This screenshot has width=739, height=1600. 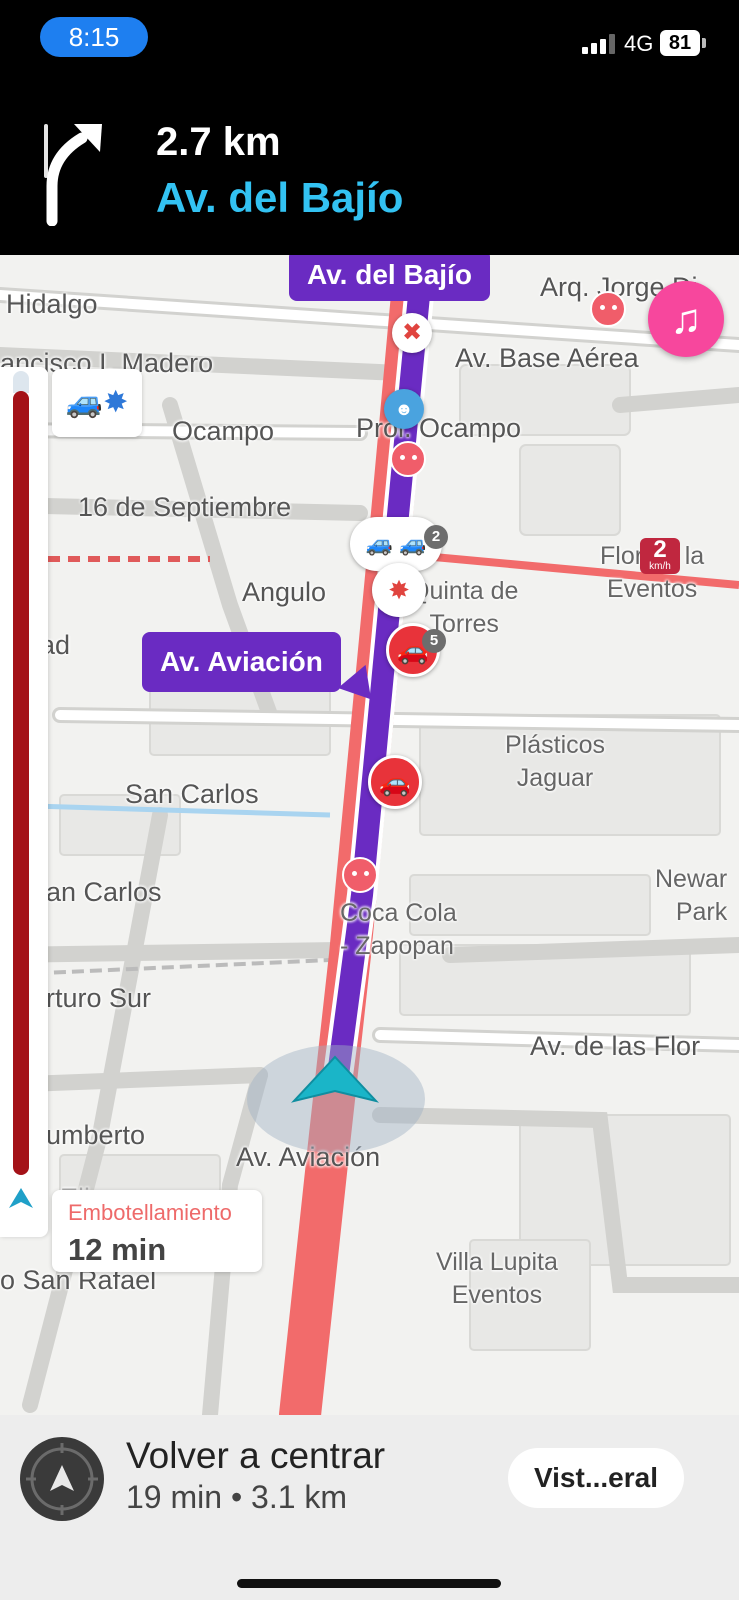 What do you see at coordinates (660, 566) in the screenshot?
I see `speed-unit: km/h` at bounding box center [660, 566].